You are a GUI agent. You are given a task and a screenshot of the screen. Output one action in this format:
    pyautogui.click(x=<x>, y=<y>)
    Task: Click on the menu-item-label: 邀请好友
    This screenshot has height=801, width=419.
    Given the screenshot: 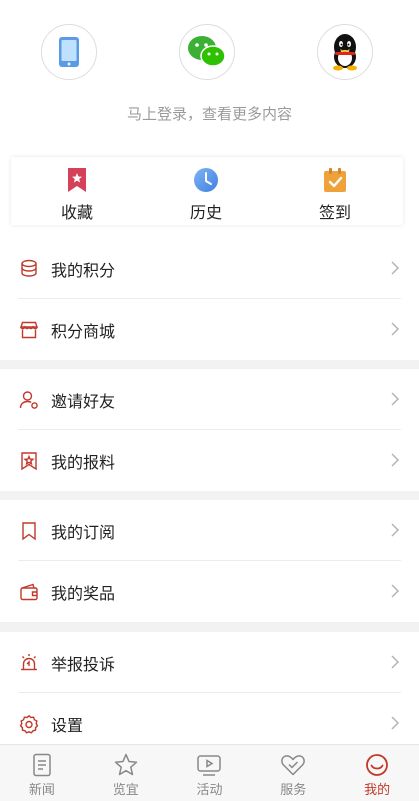 What is the action you would take?
    pyautogui.click(x=83, y=401)
    